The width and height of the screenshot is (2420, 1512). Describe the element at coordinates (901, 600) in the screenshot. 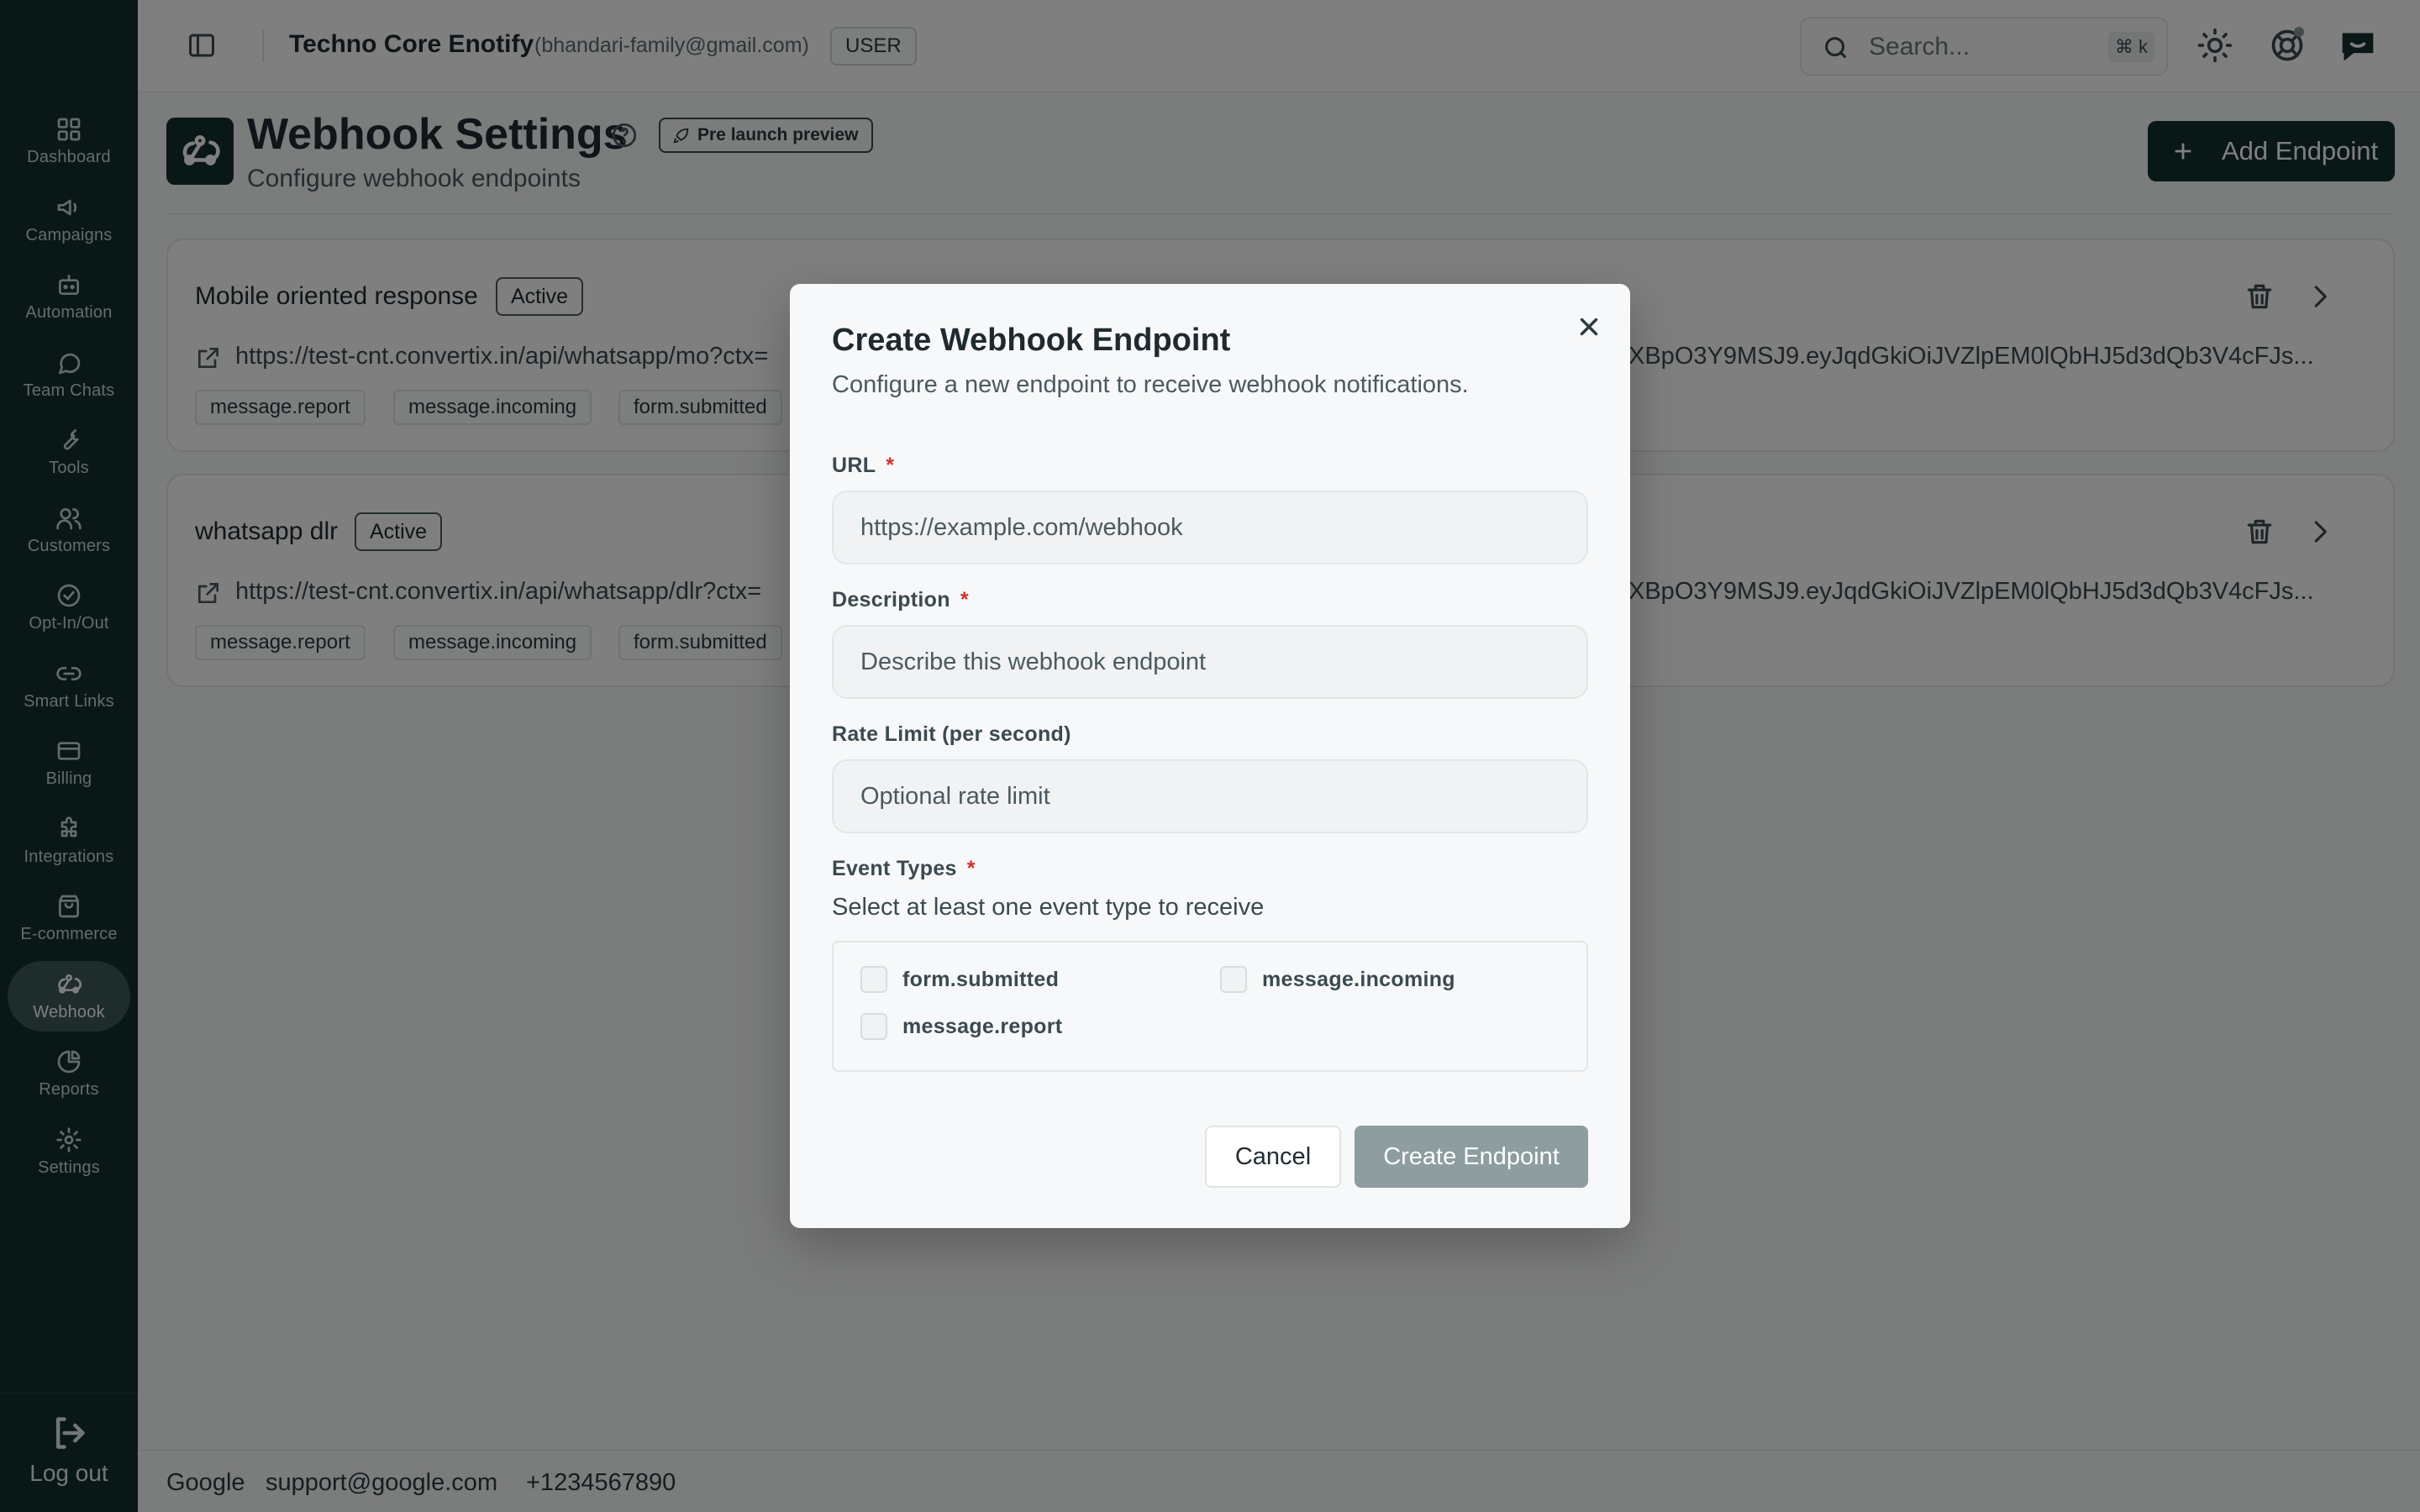

I see `description-label: Description *` at that location.